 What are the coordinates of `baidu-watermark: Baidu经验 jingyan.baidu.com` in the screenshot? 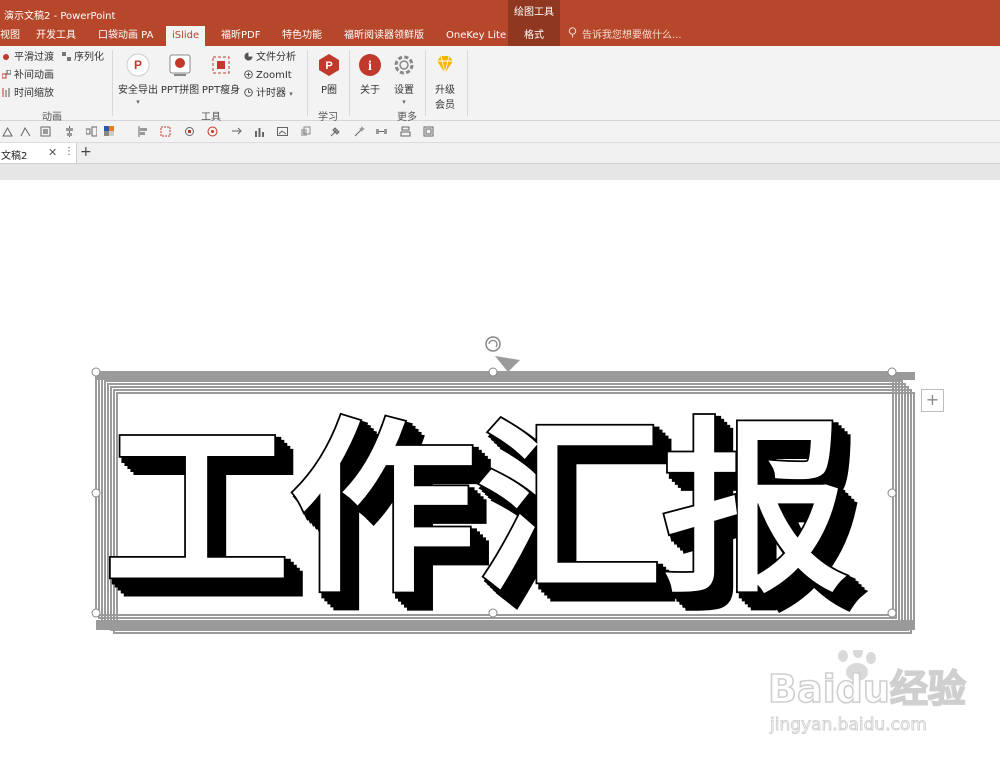 It's located at (877, 699).